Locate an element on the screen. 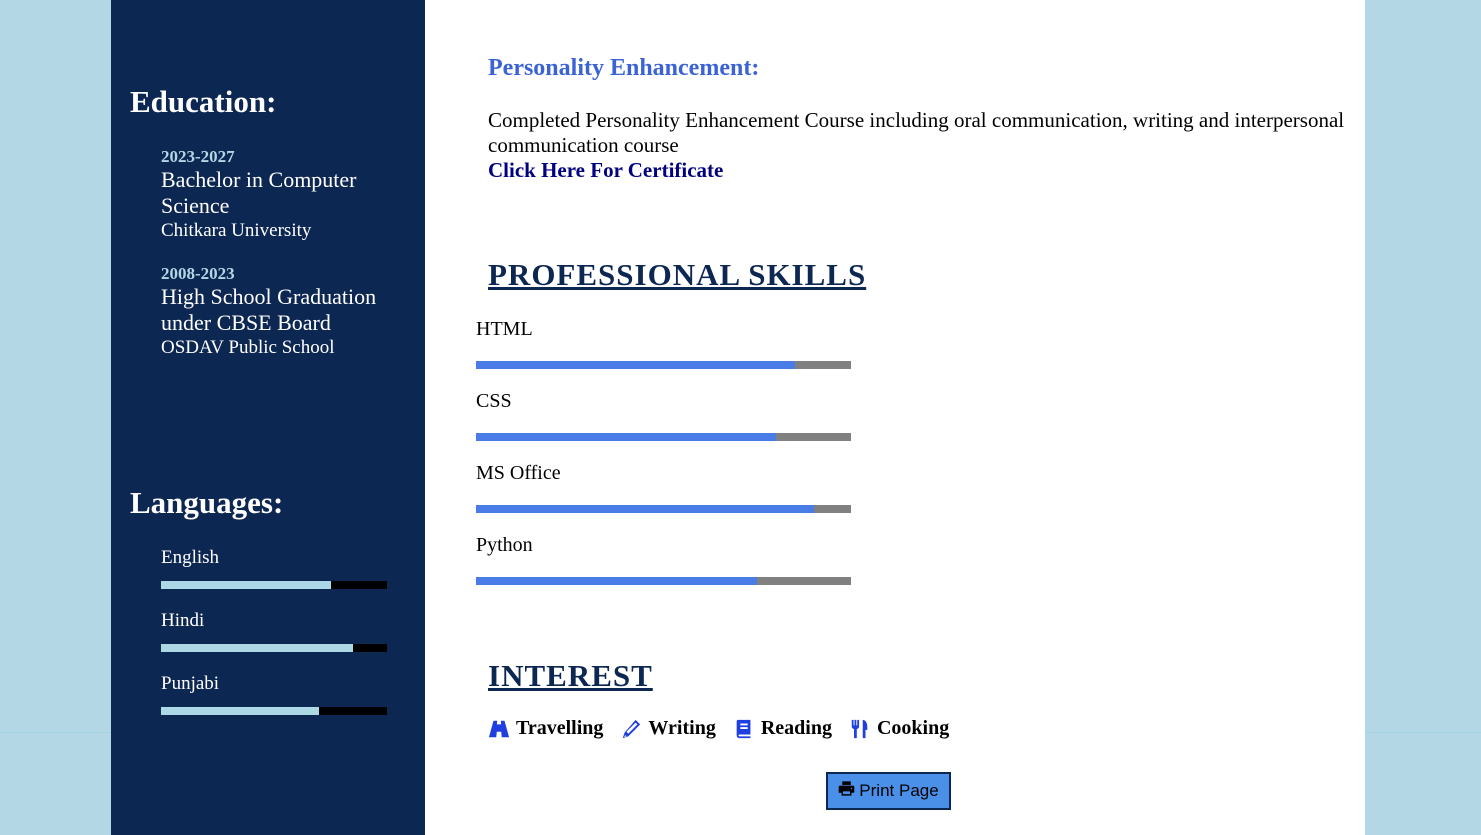  language-item: Punjabi is located at coordinates (274, 693).